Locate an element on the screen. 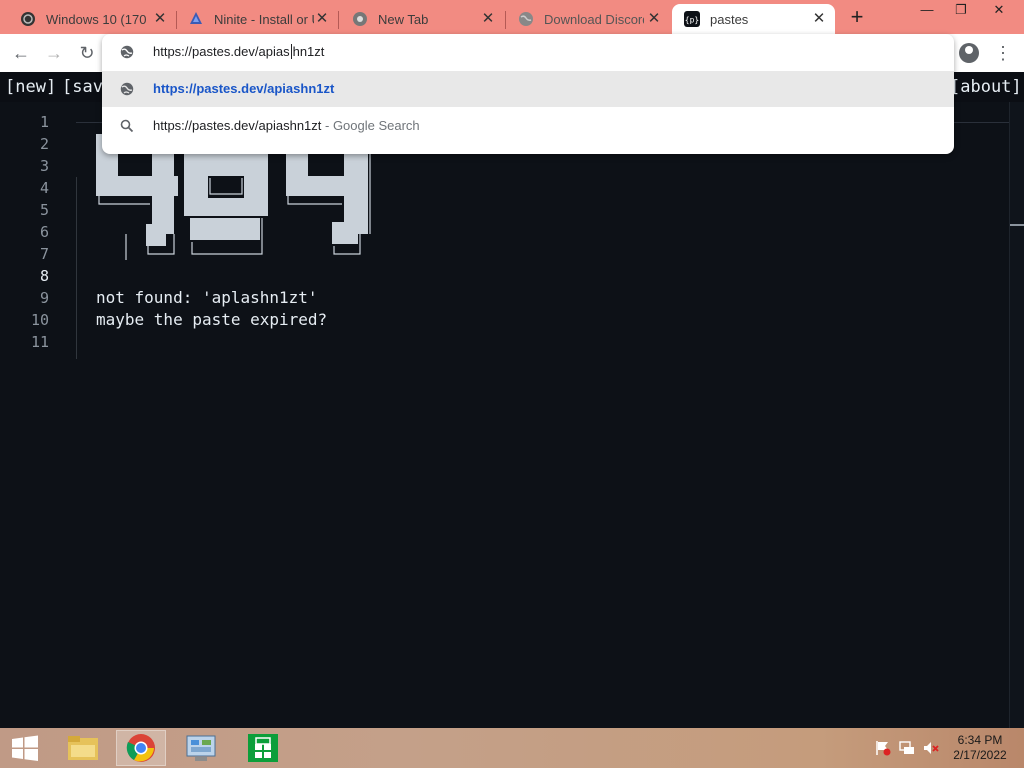 This screenshot has height=768, width=1024. code-line-10: maybe the paste expired? is located at coordinates (212, 319).